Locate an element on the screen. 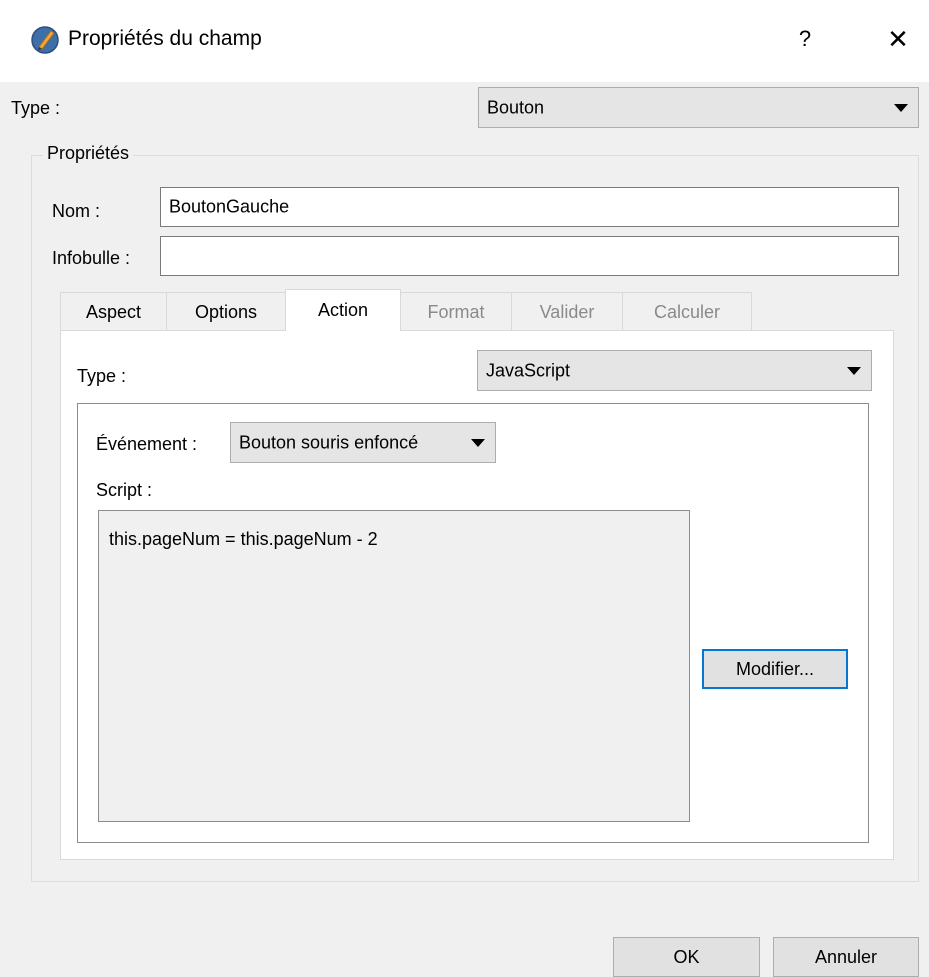 The image size is (929, 977). tooltip-label: Infobulle : is located at coordinates (91, 258).